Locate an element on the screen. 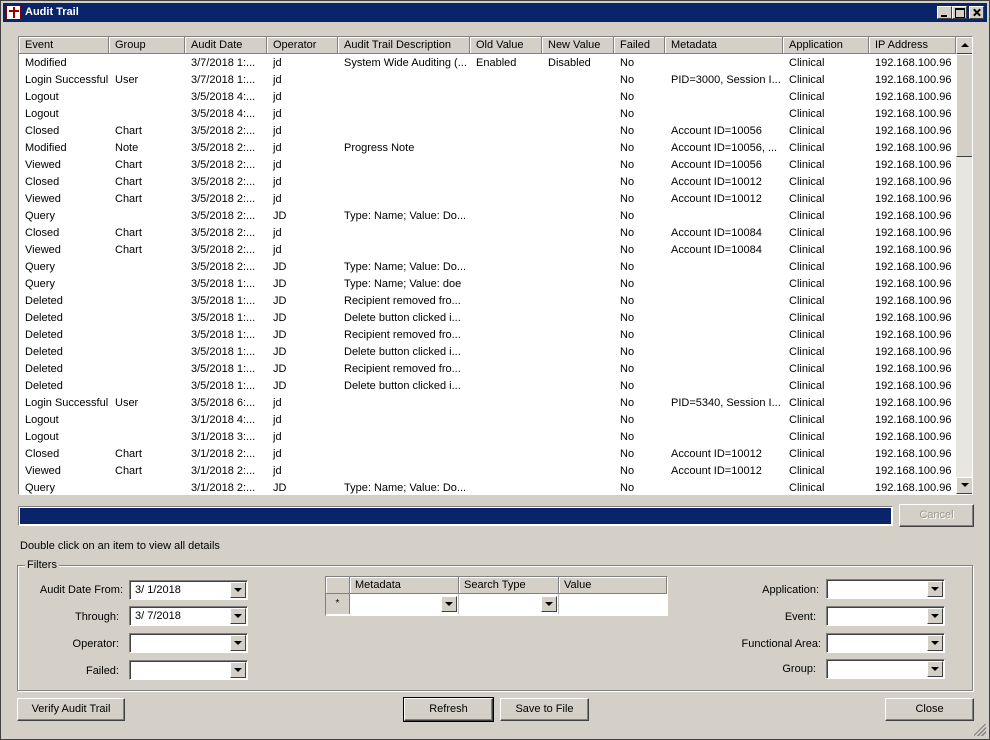  verify-audit-trail-button: Verify Audit Trail is located at coordinates (71, 709).